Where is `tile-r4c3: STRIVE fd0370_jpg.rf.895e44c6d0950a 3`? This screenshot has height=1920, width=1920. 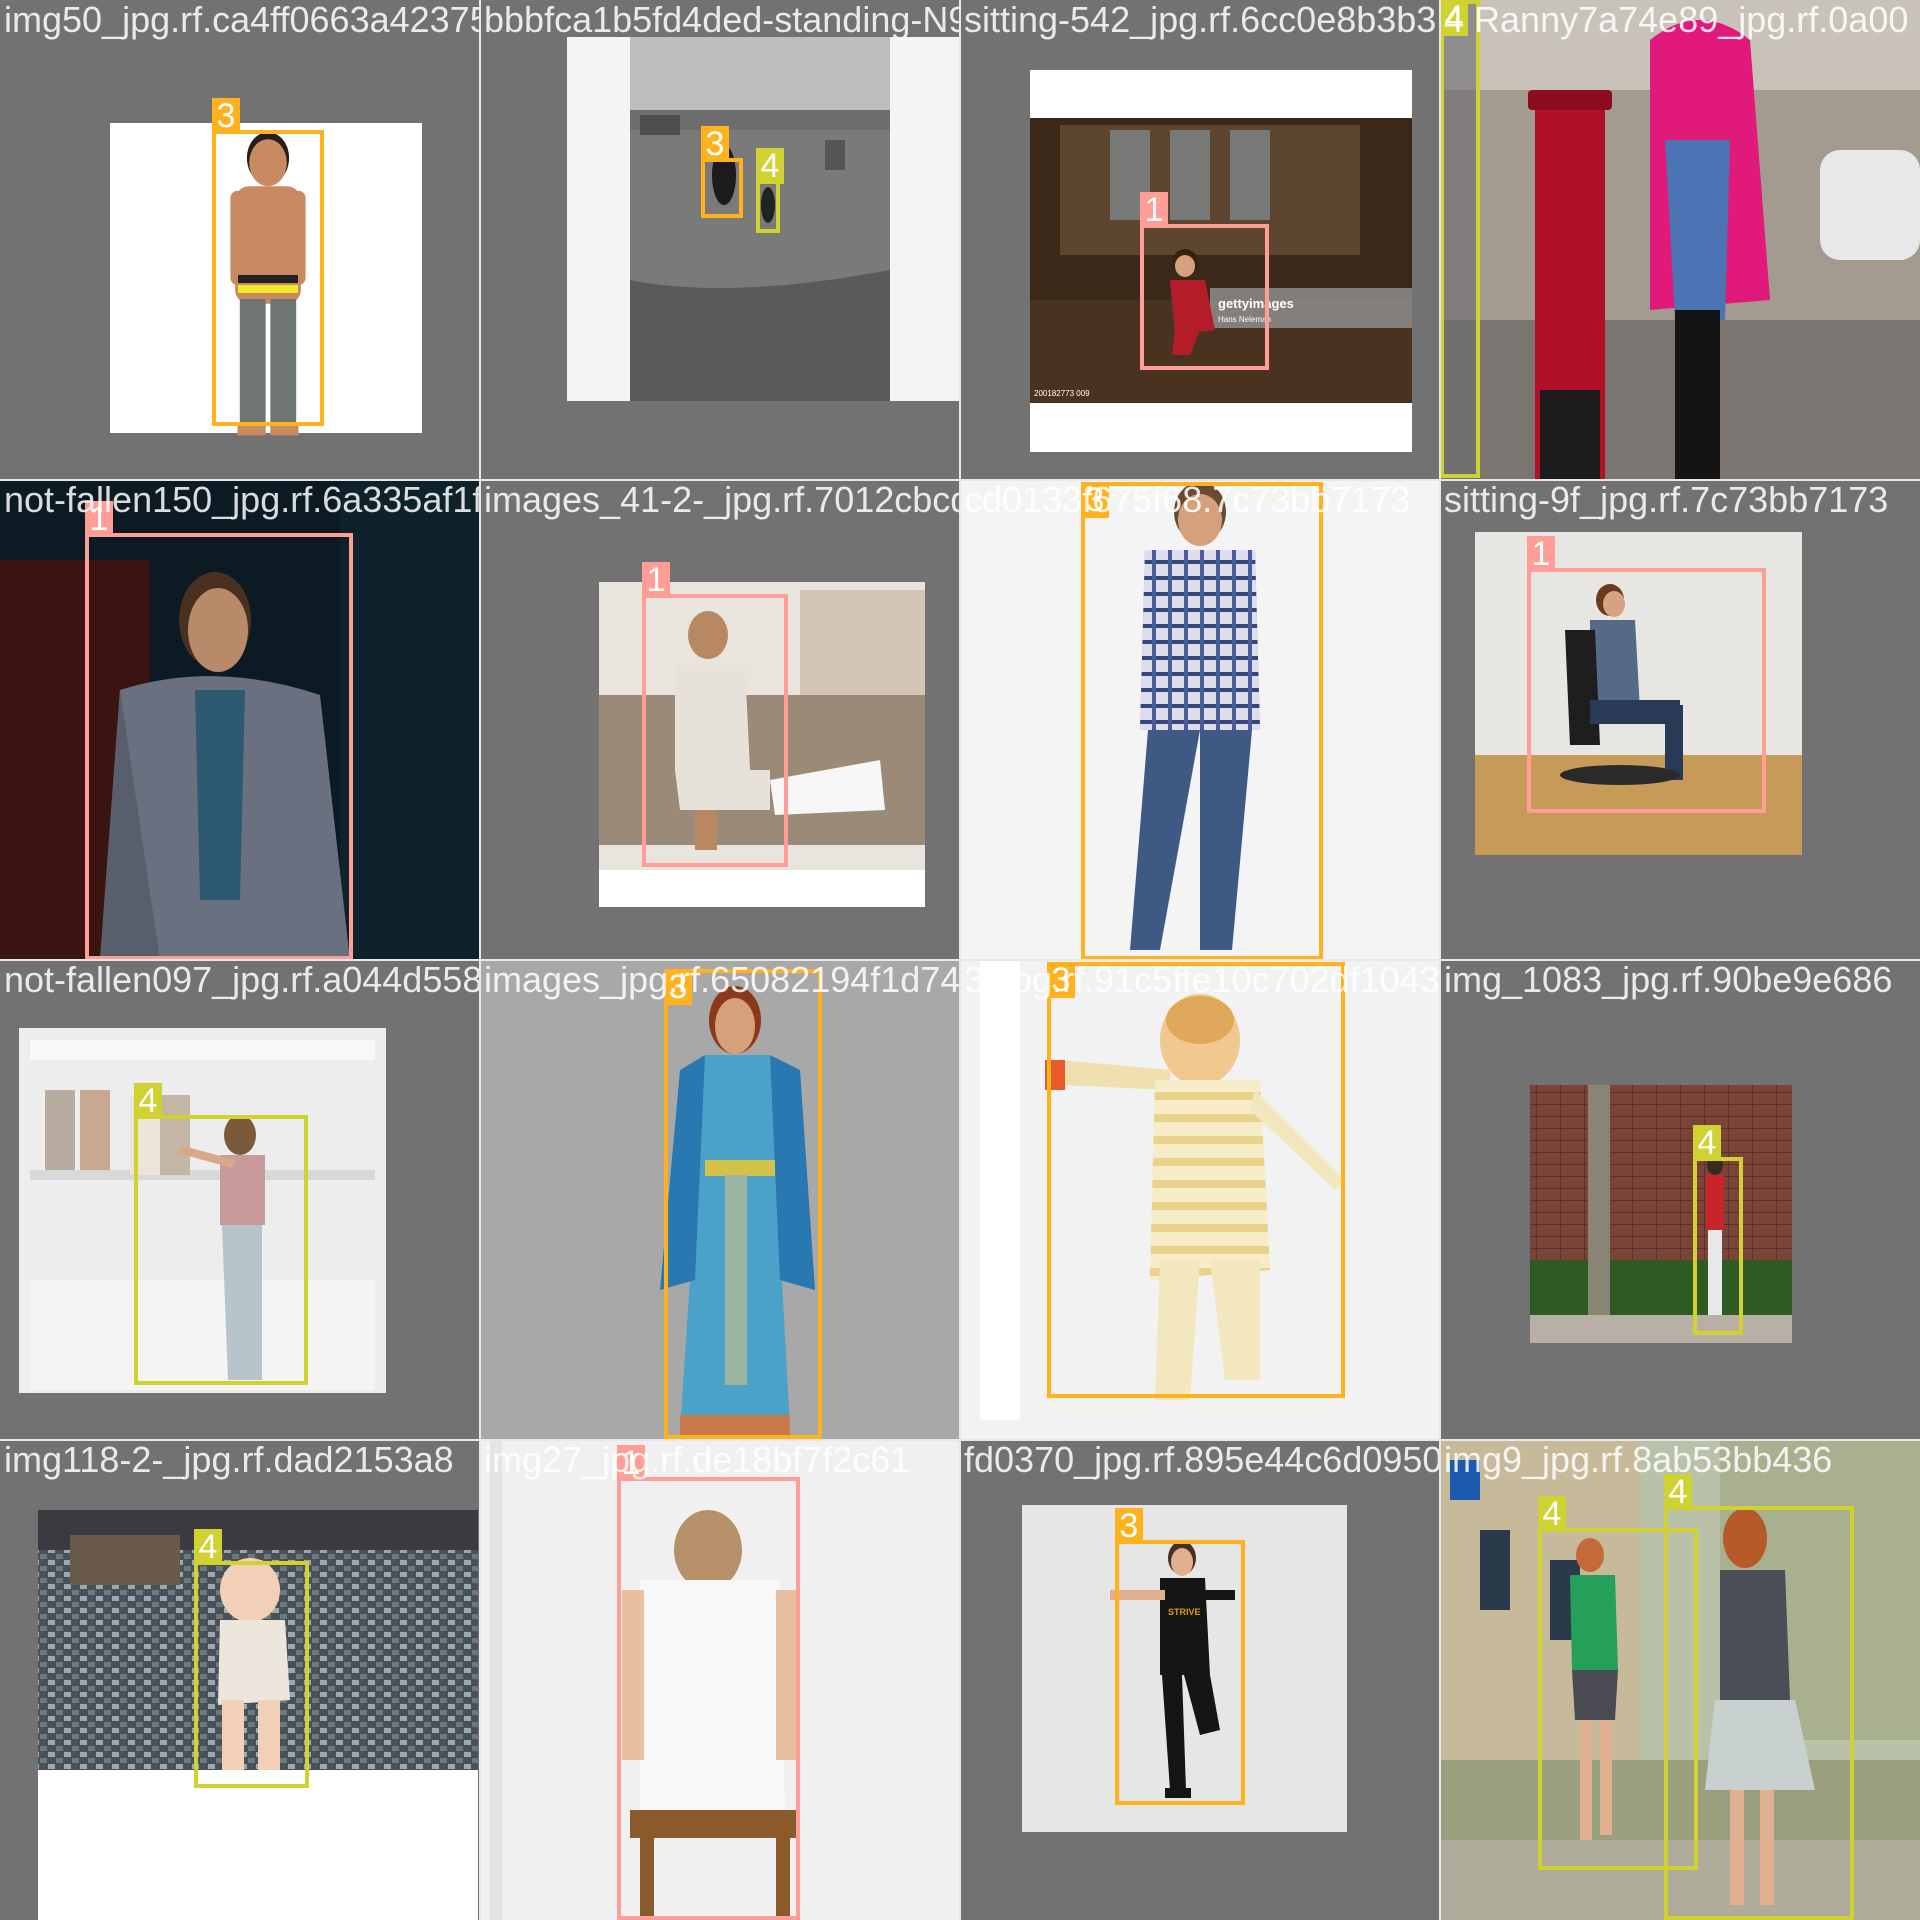 tile-r4c3: STRIVE fd0370_jpg.rf.895e44c6d0950a 3 is located at coordinates (1200, 1680).